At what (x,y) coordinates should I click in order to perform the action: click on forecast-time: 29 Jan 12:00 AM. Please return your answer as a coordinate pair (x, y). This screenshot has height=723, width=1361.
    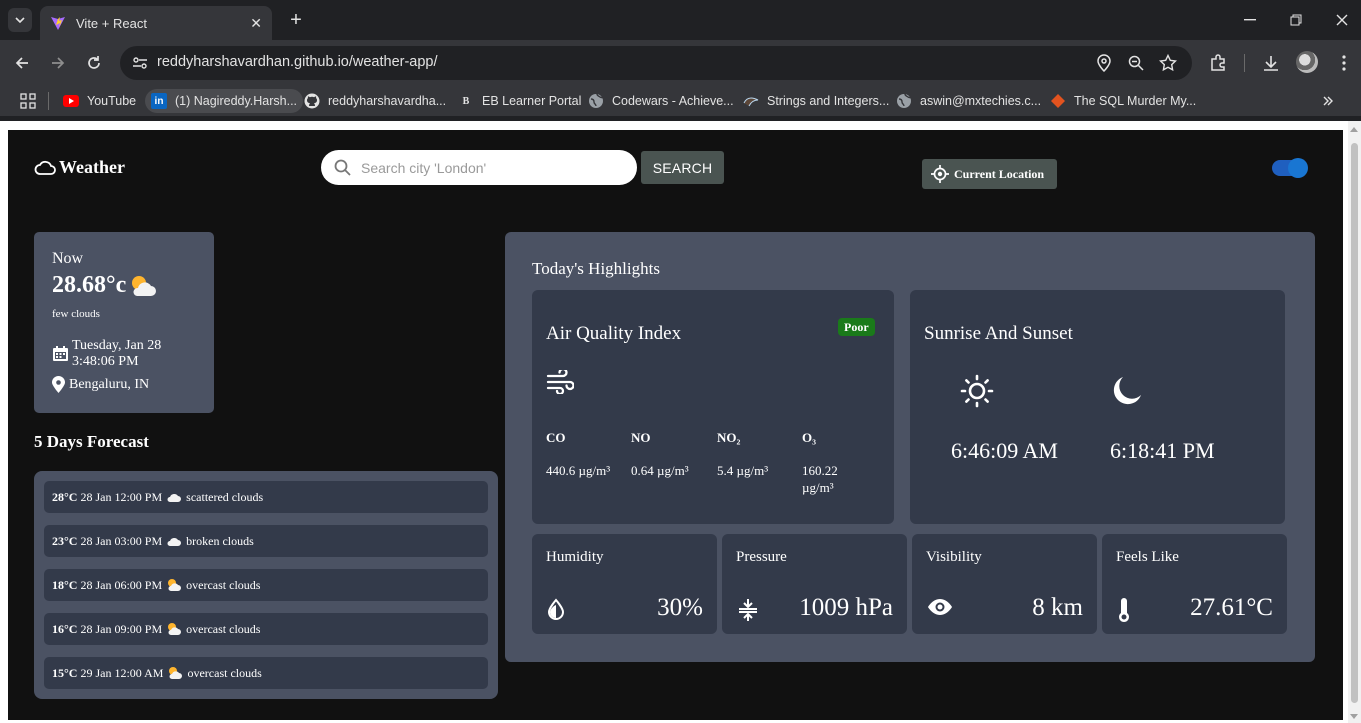
    Looking at the image, I should click on (122, 672).